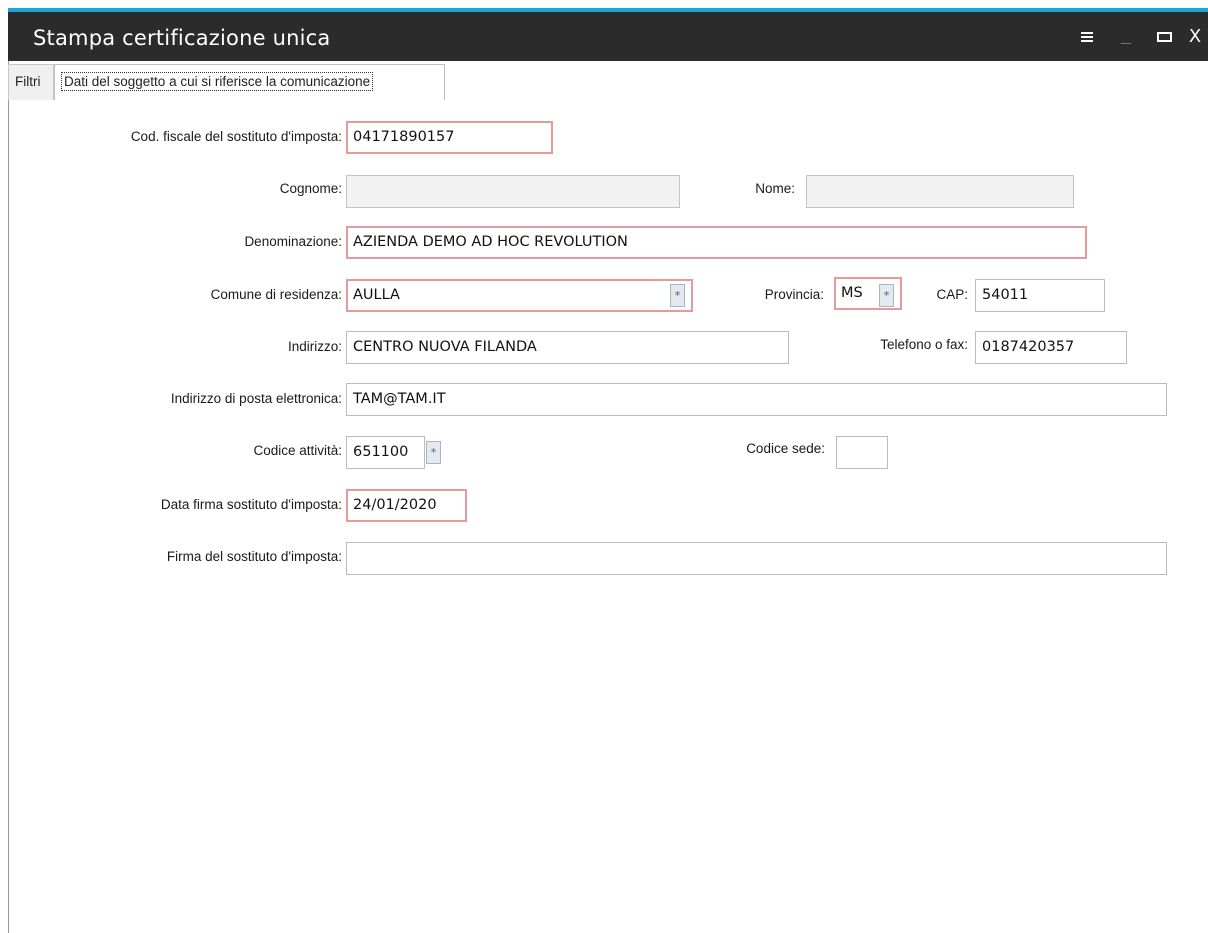 The width and height of the screenshot is (1208, 933). What do you see at coordinates (314, 346) in the screenshot?
I see `indirizzo-label: Indirizzo:` at bounding box center [314, 346].